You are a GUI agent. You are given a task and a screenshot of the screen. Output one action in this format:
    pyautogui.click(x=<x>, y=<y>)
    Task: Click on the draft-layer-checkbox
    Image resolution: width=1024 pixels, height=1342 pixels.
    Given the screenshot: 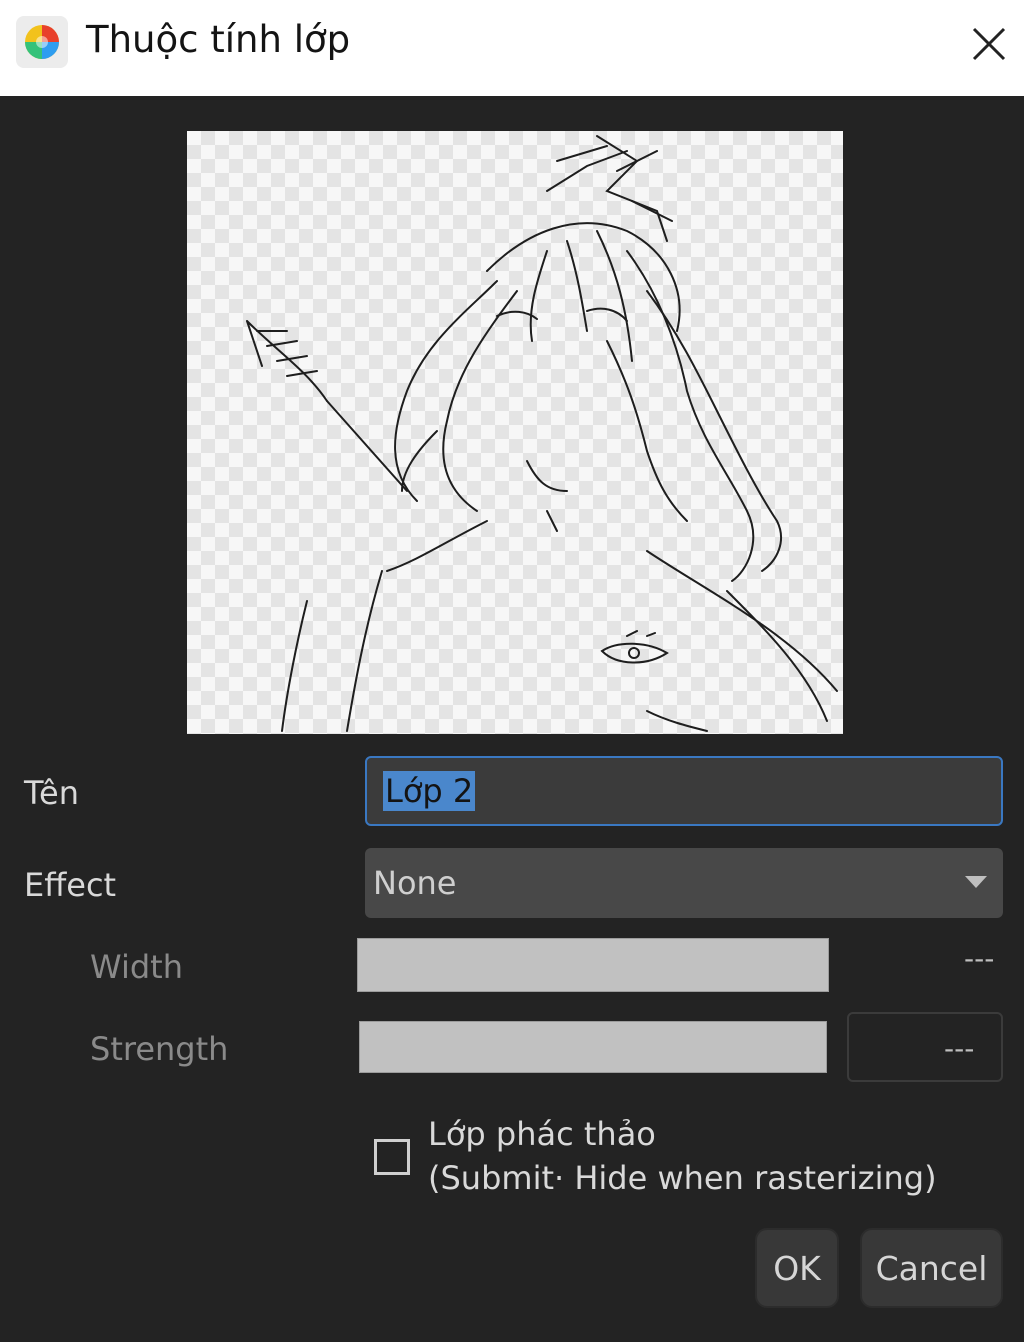 What is the action you would take?
    pyautogui.click(x=392, y=1157)
    